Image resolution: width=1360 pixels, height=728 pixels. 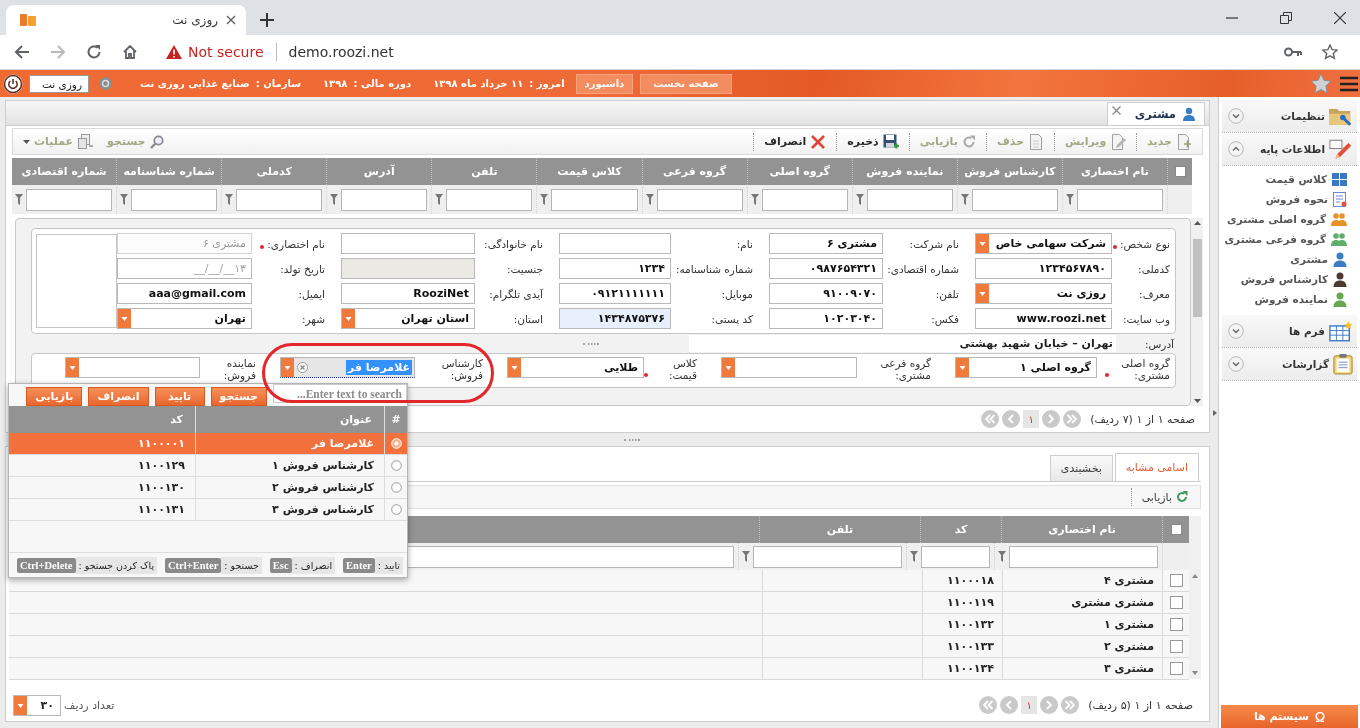 I want to click on clear-icon, so click(x=302, y=367).